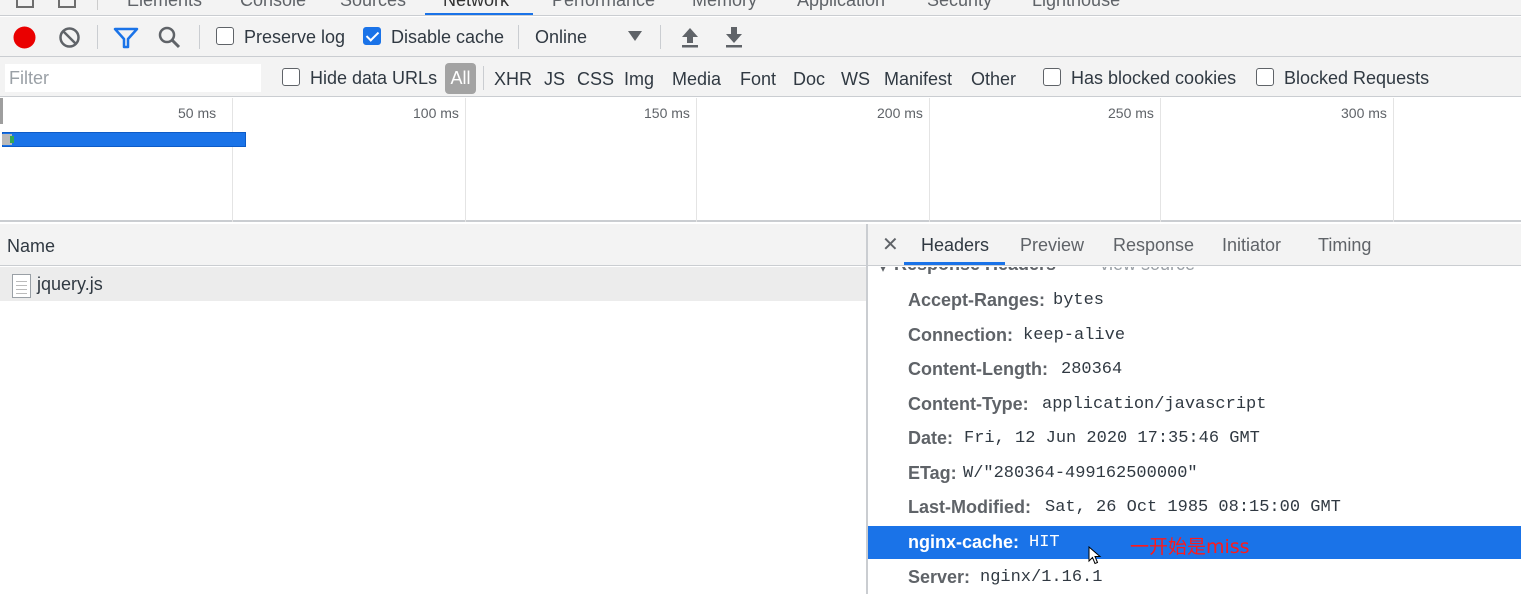 The image size is (1521, 594). I want to click on header-row: Server: nginx/1.16.1, so click(1194, 577).